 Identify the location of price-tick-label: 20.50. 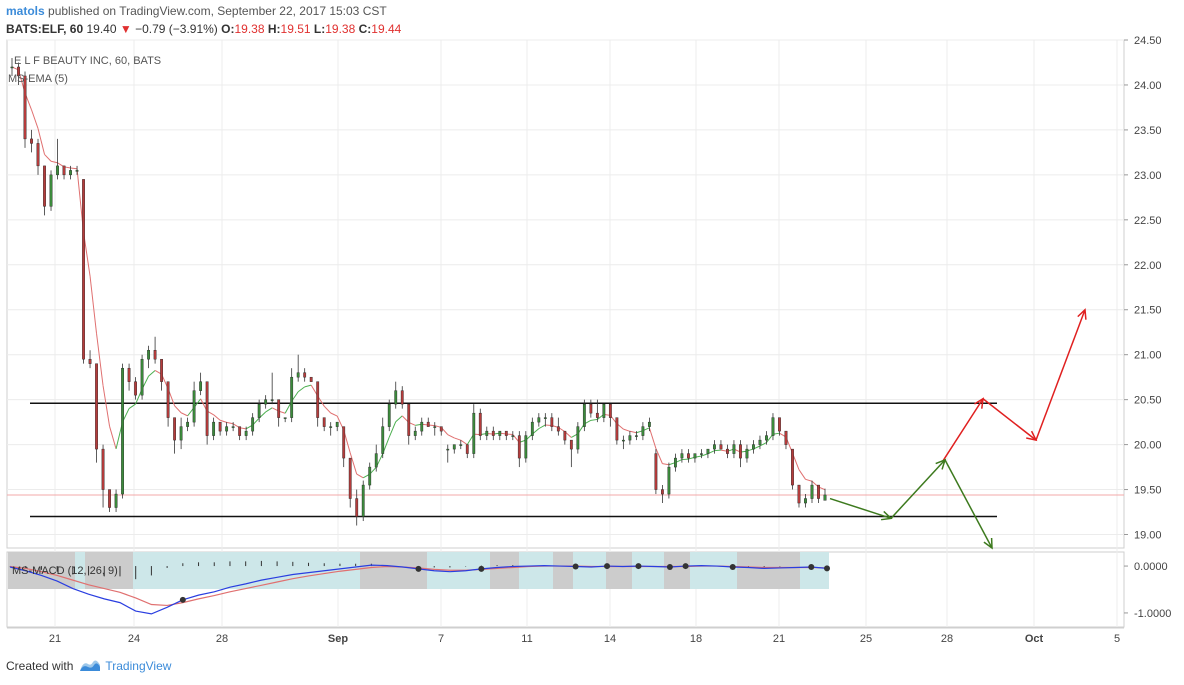
(1148, 401).